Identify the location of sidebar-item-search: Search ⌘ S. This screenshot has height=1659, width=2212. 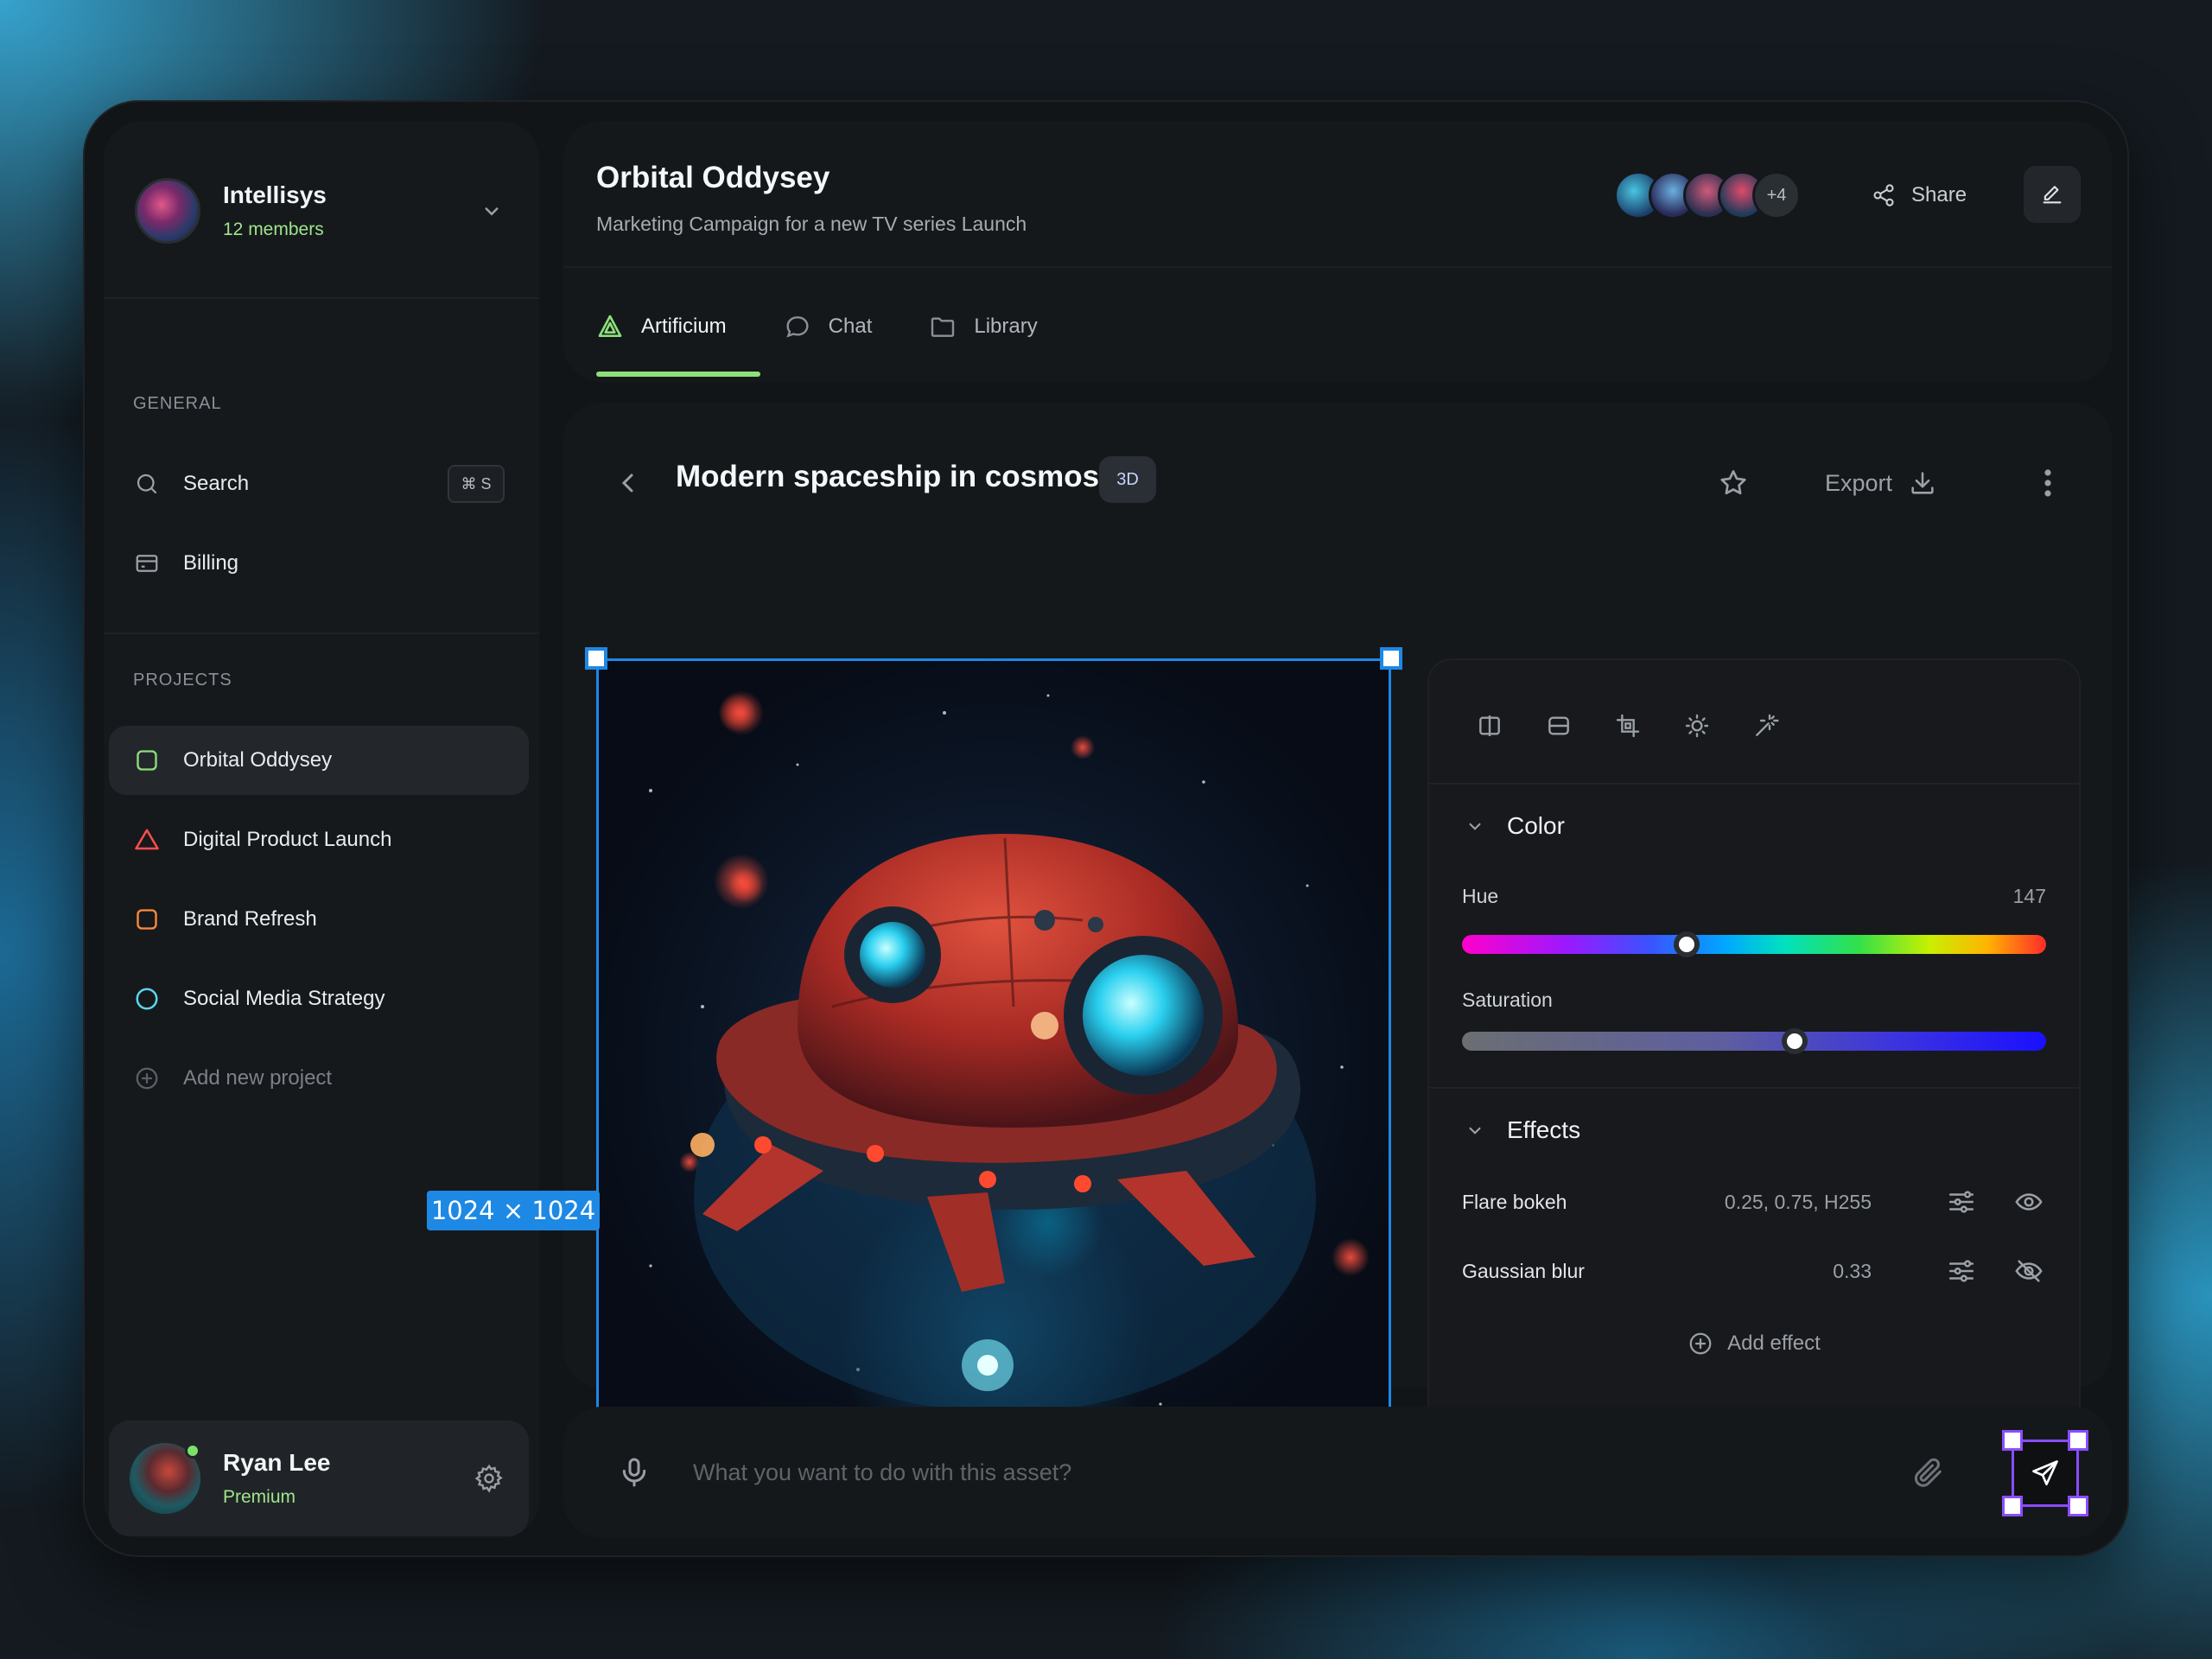
(319, 483).